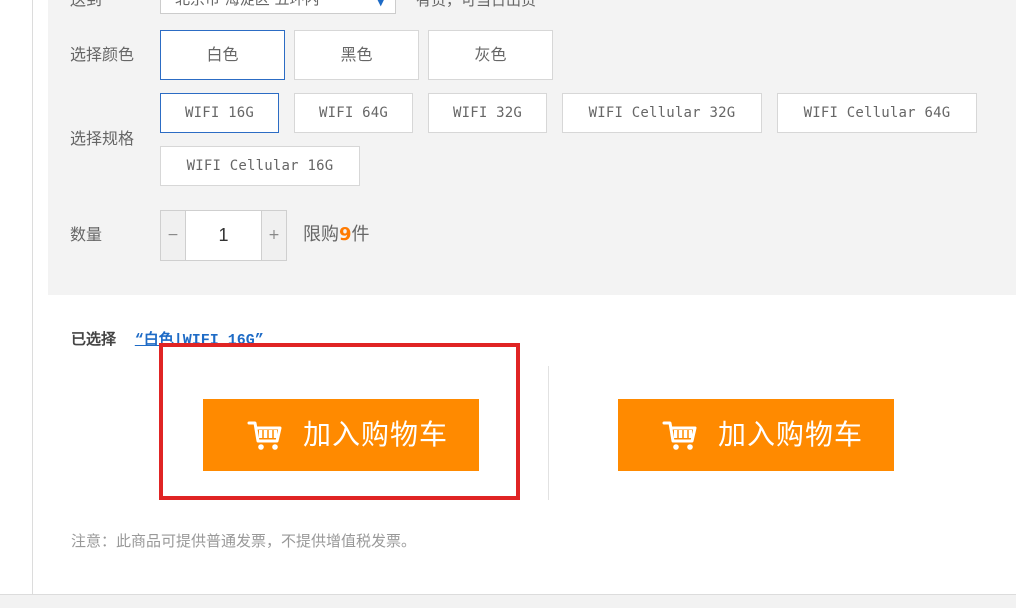 The height and width of the screenshot is (608, 1016). What do you see at coordinates (345, 234) in the screenshot?
I see `purchase-limit-count: 9` at bounding box center [345, 234].